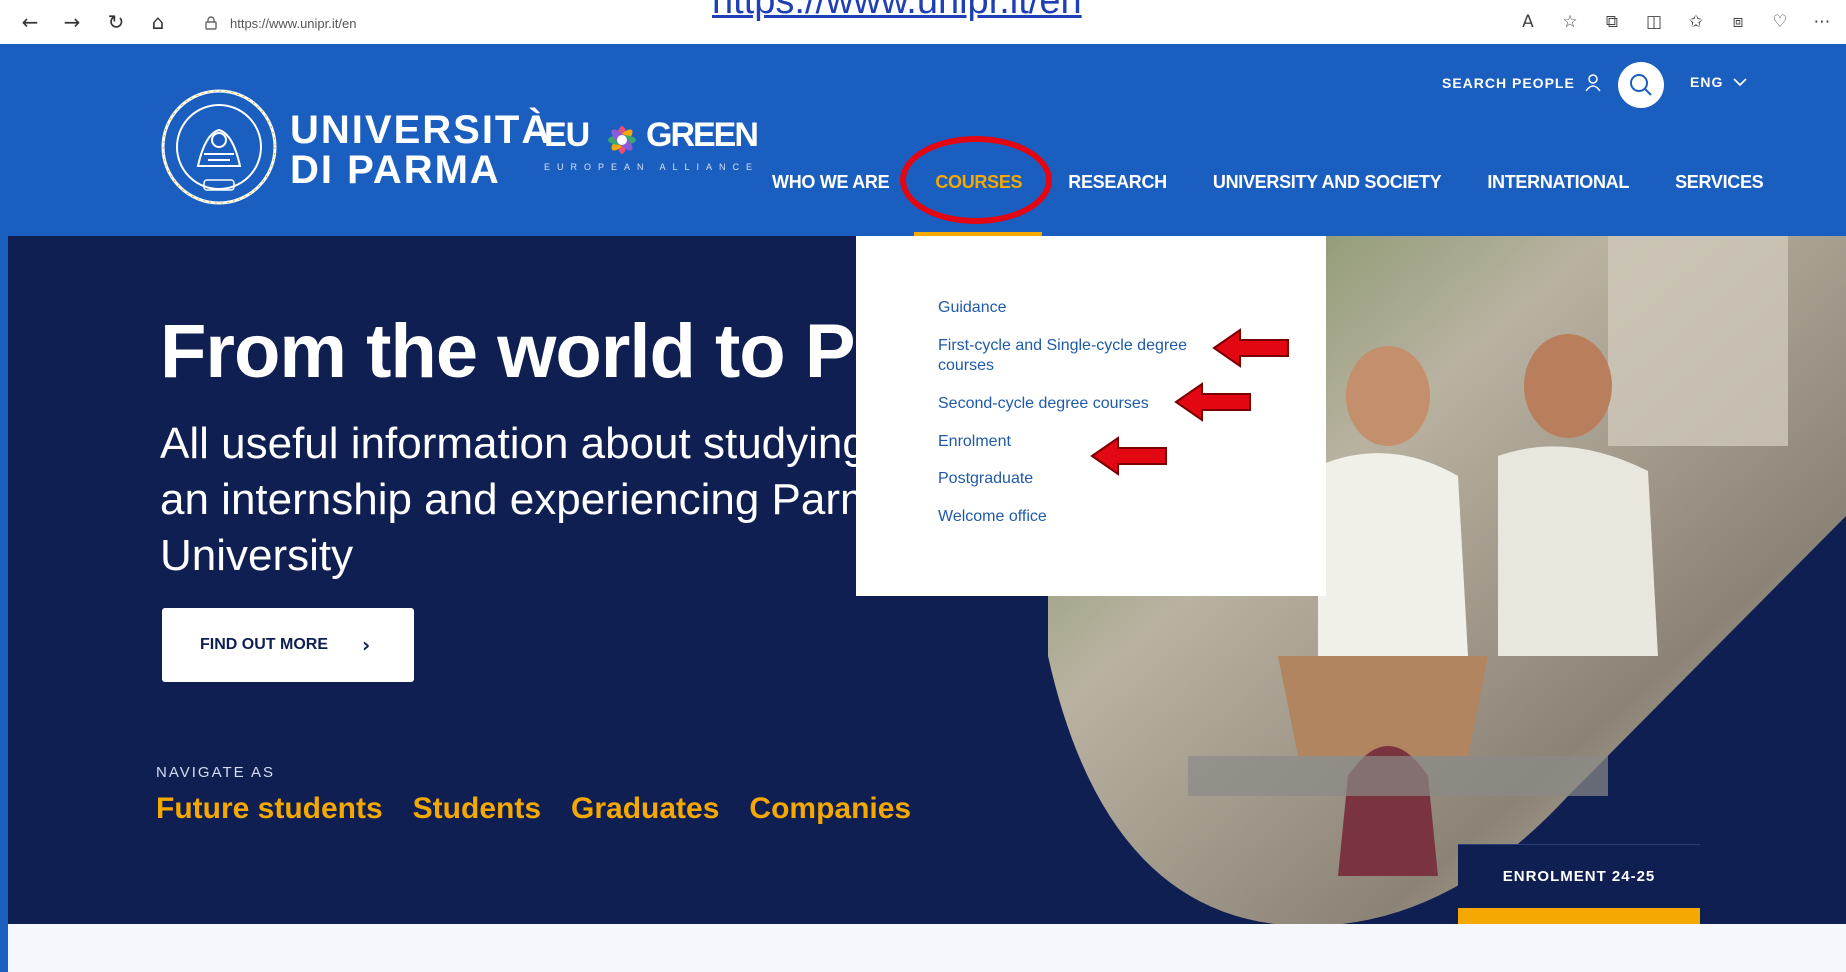 This screenshot has height=972, width=1846. What do you see at coordinates (1654, 22) in the screenshot?
I see `split-screen-icon: ◫` at bounding box center [1654, 22].